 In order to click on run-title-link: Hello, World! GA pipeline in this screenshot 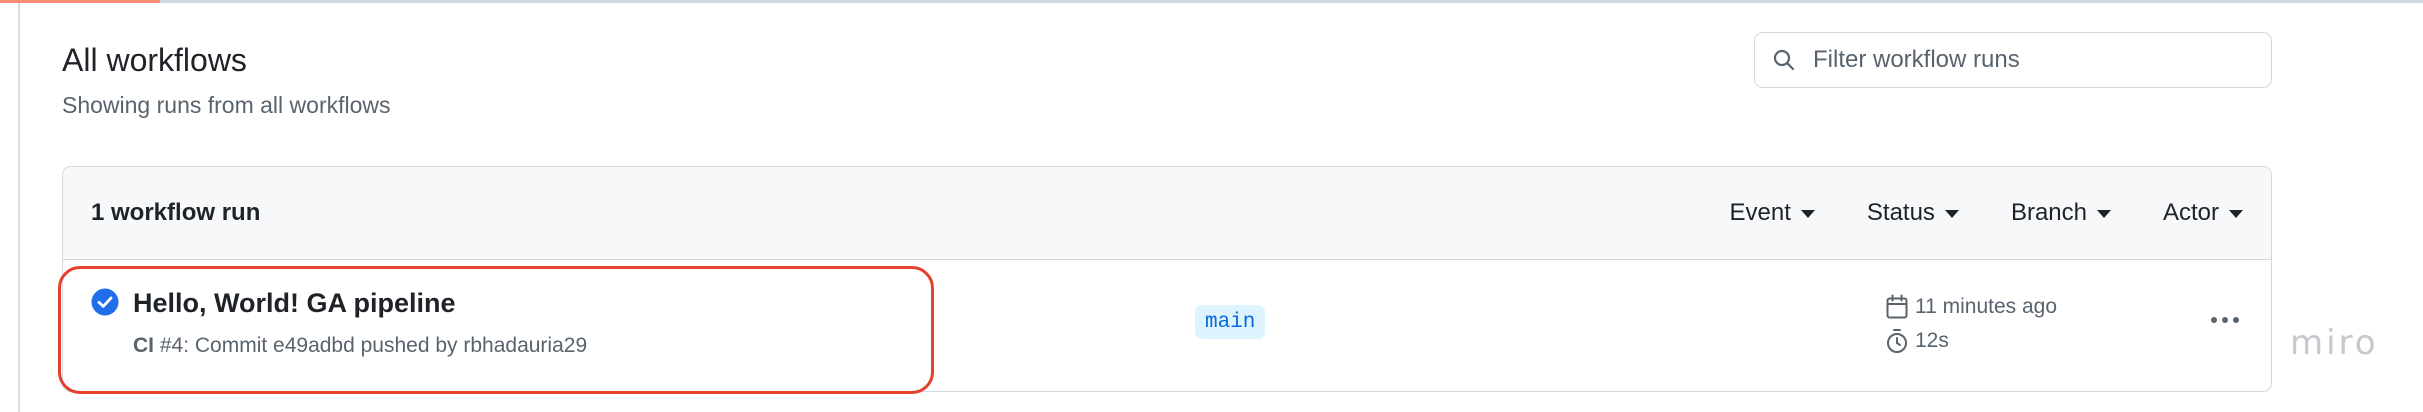, I will do `click(294, 303)`.